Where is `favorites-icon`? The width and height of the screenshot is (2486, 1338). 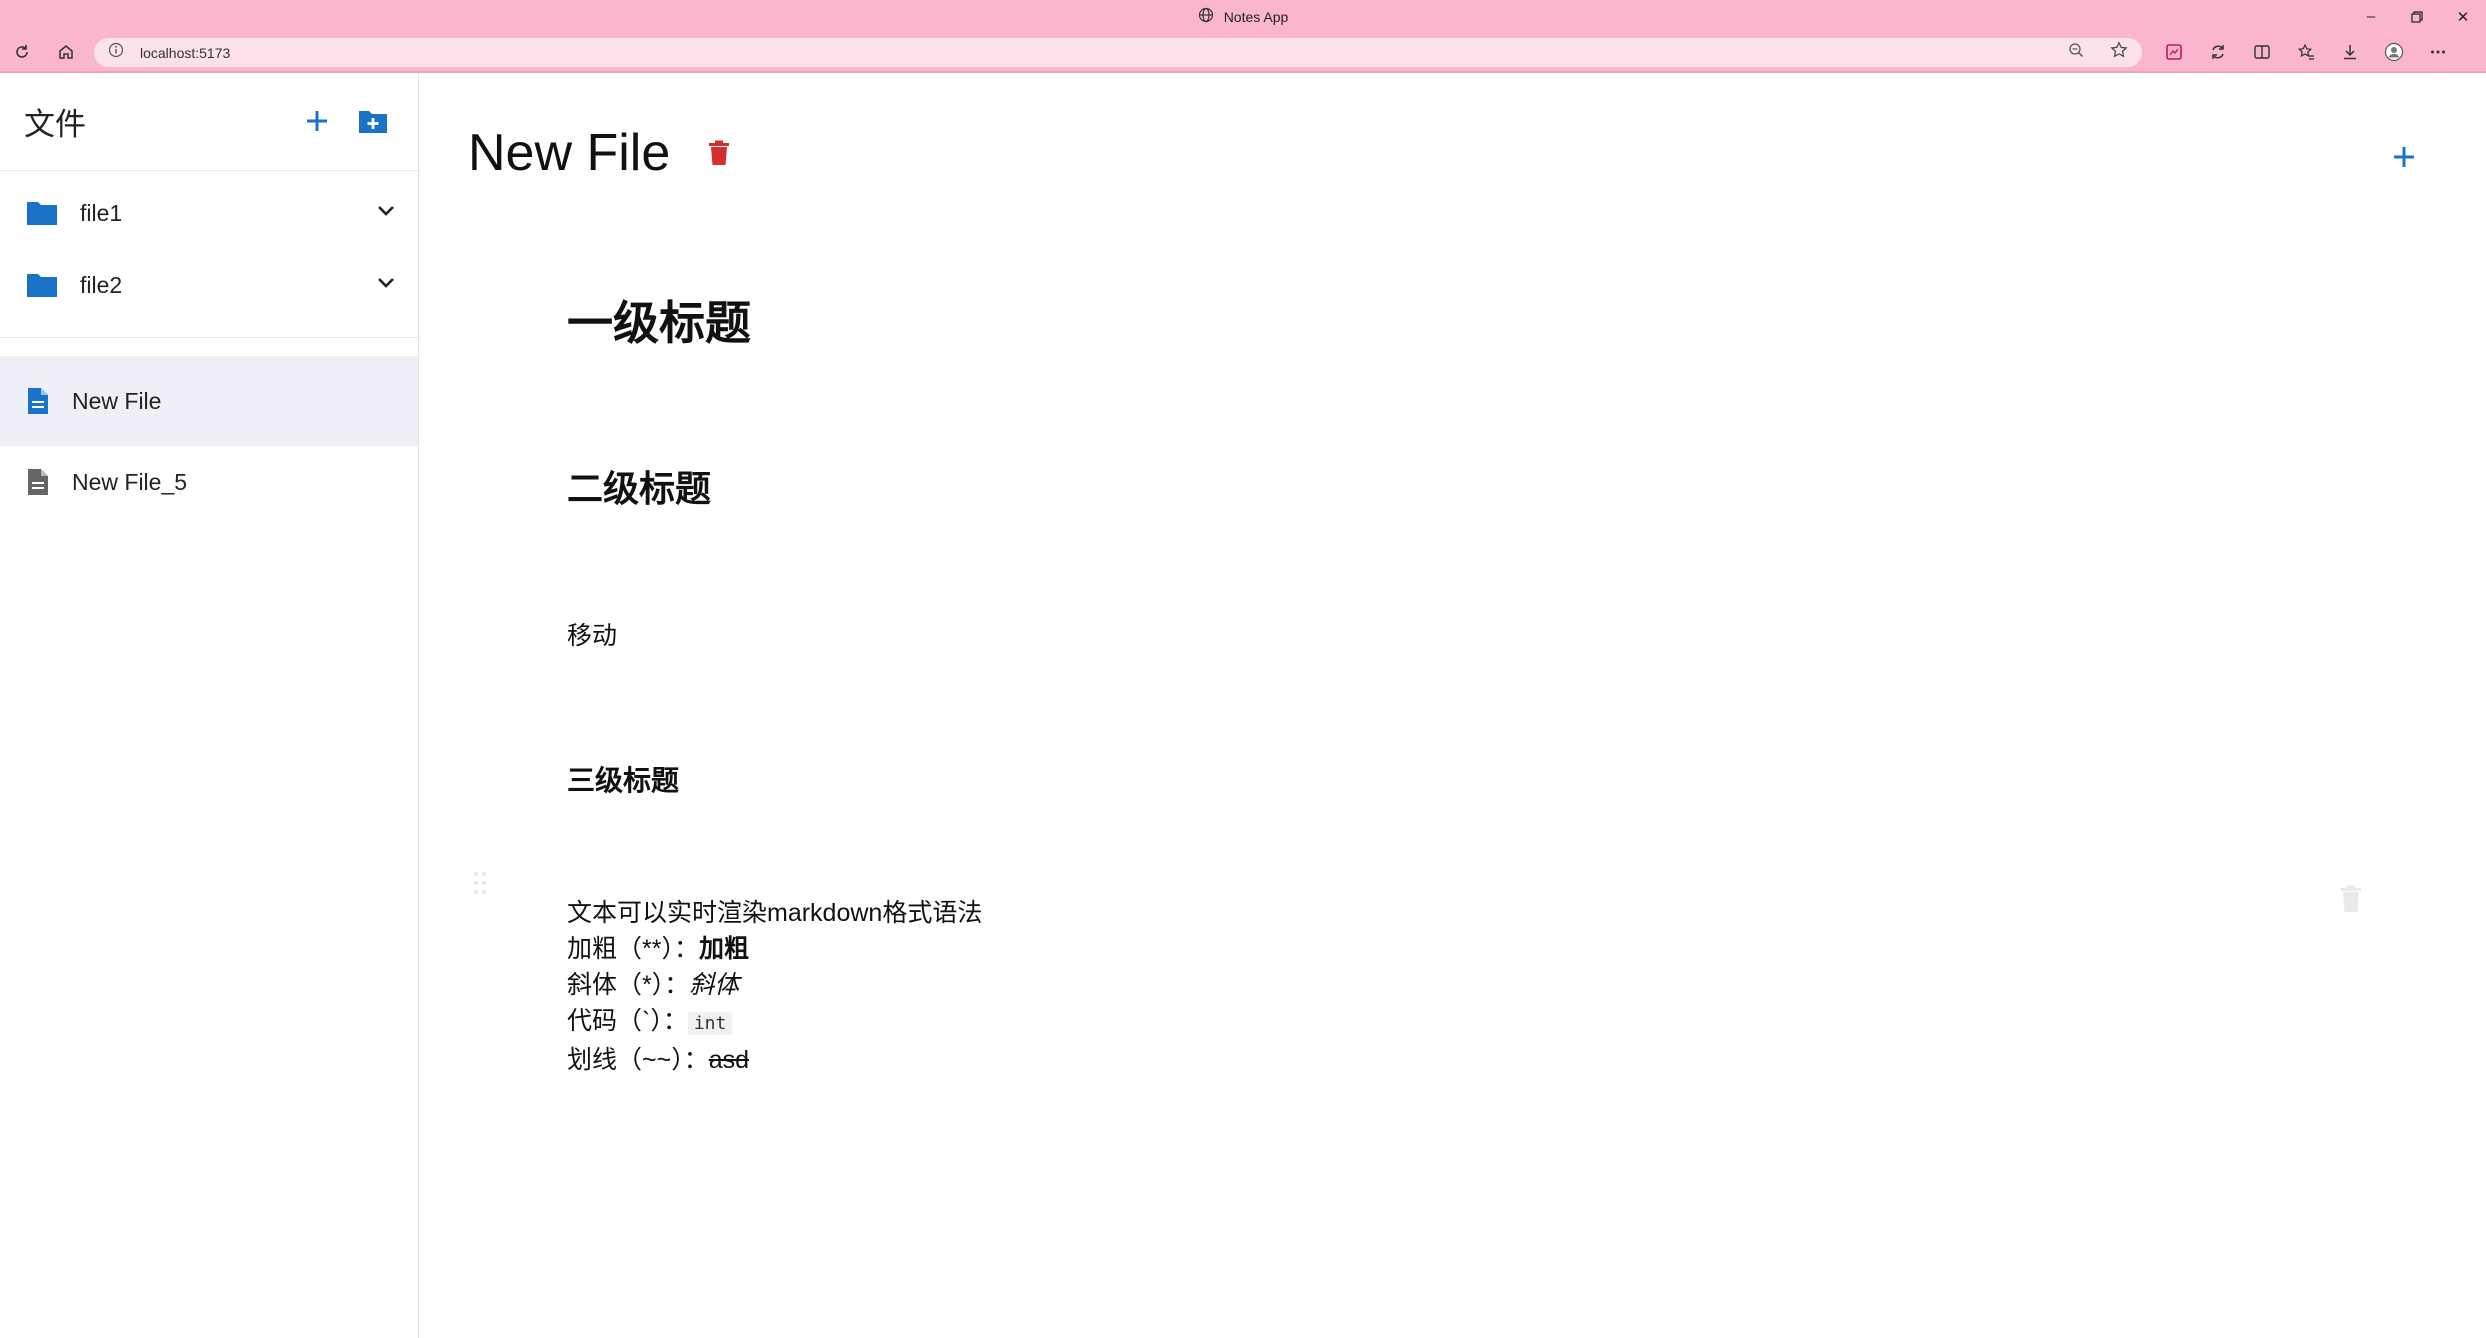
favorites-icon is located at coordinates (2306, 52).